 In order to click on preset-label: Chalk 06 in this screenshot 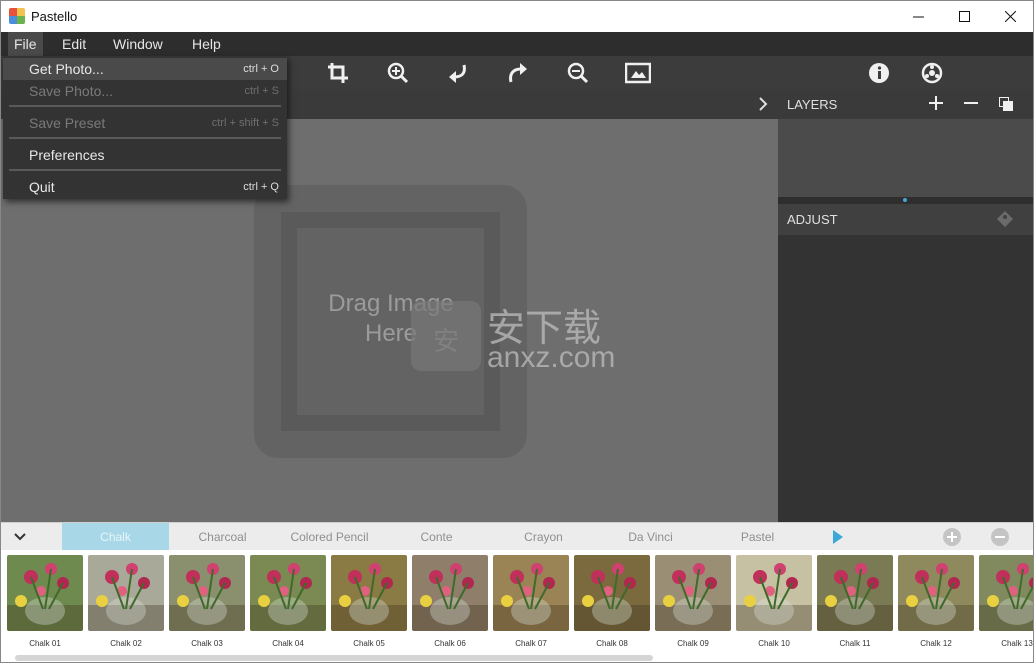, I will do `click(450, 643)`.